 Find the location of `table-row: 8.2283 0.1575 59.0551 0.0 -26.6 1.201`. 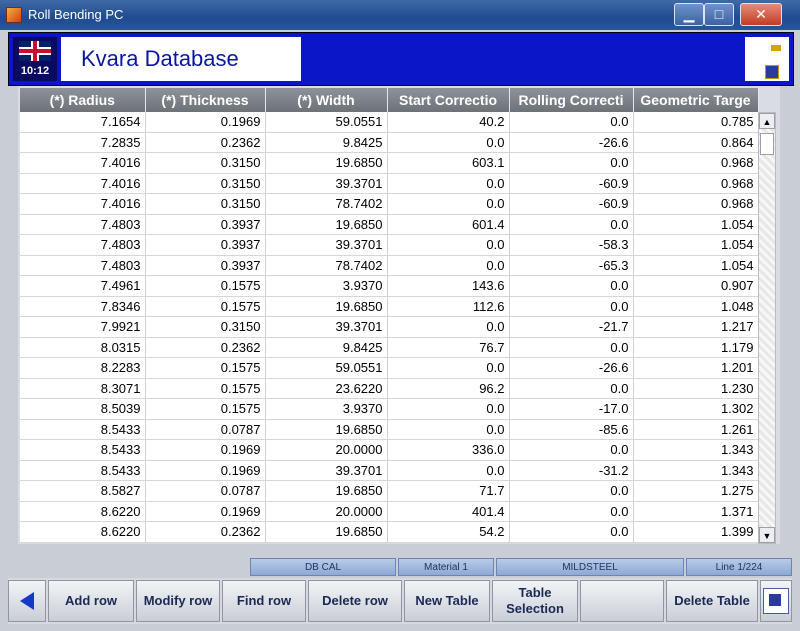

table-row: 8.2283 0.1575 59.0551 0.0 -26.6 1.201 is located at coordinates (389, 368).